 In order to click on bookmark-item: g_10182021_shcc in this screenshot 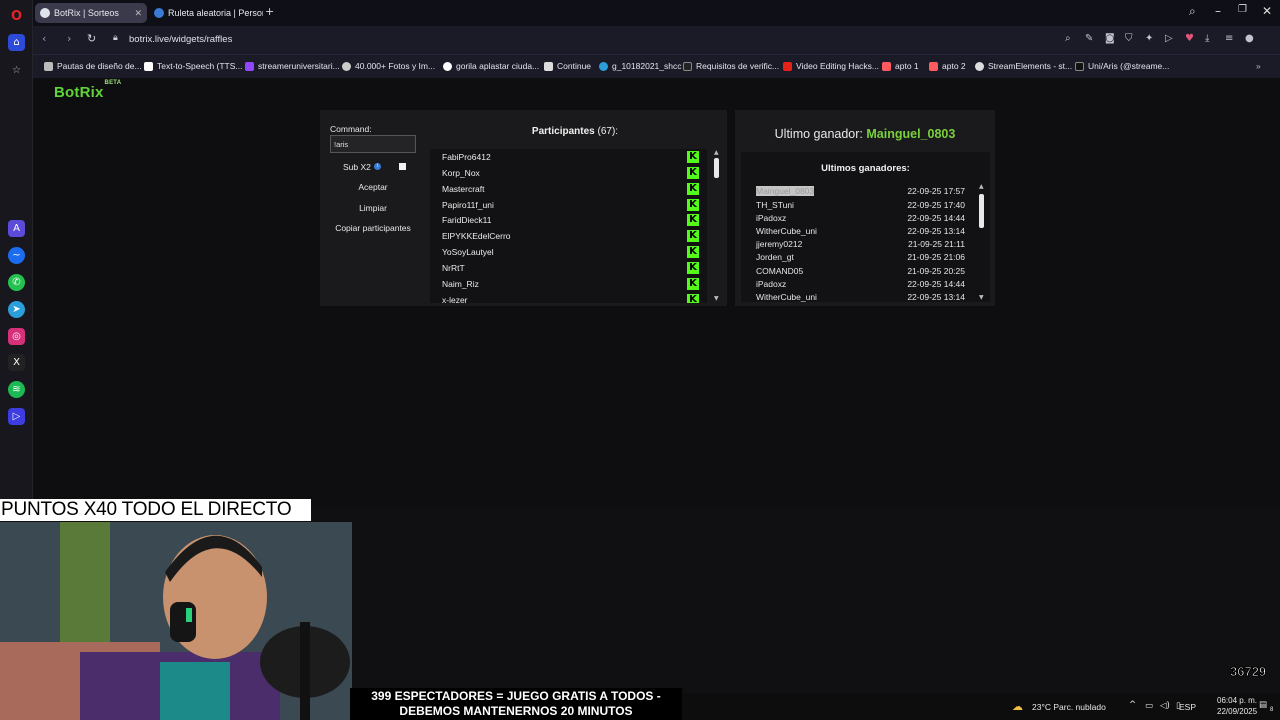, I will do `click(640, 66)`.